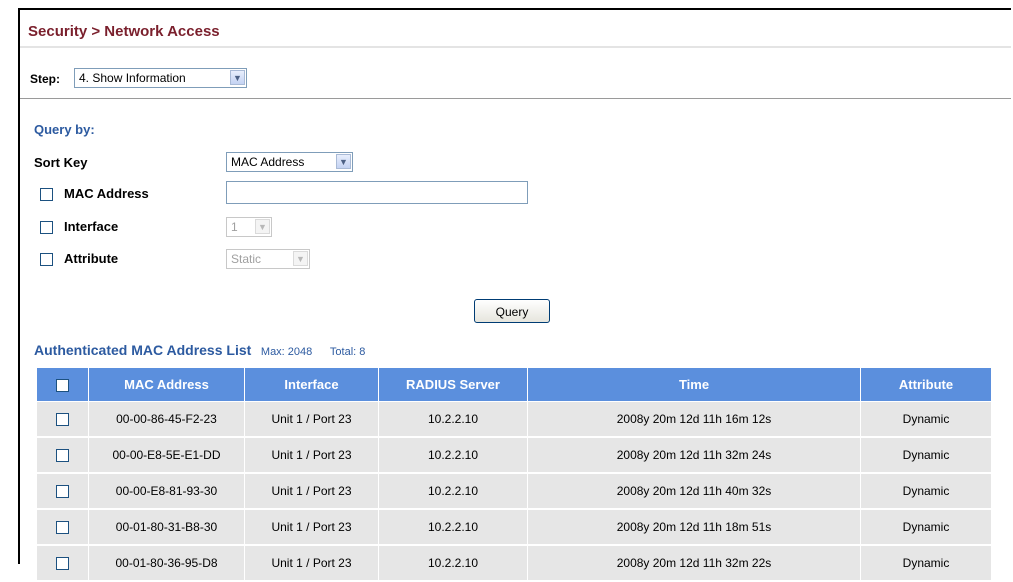  What do you see at coordinates (46, 194) in the screenshot?
I see `mac-address-checkbox` at bounding box center [46, 194].